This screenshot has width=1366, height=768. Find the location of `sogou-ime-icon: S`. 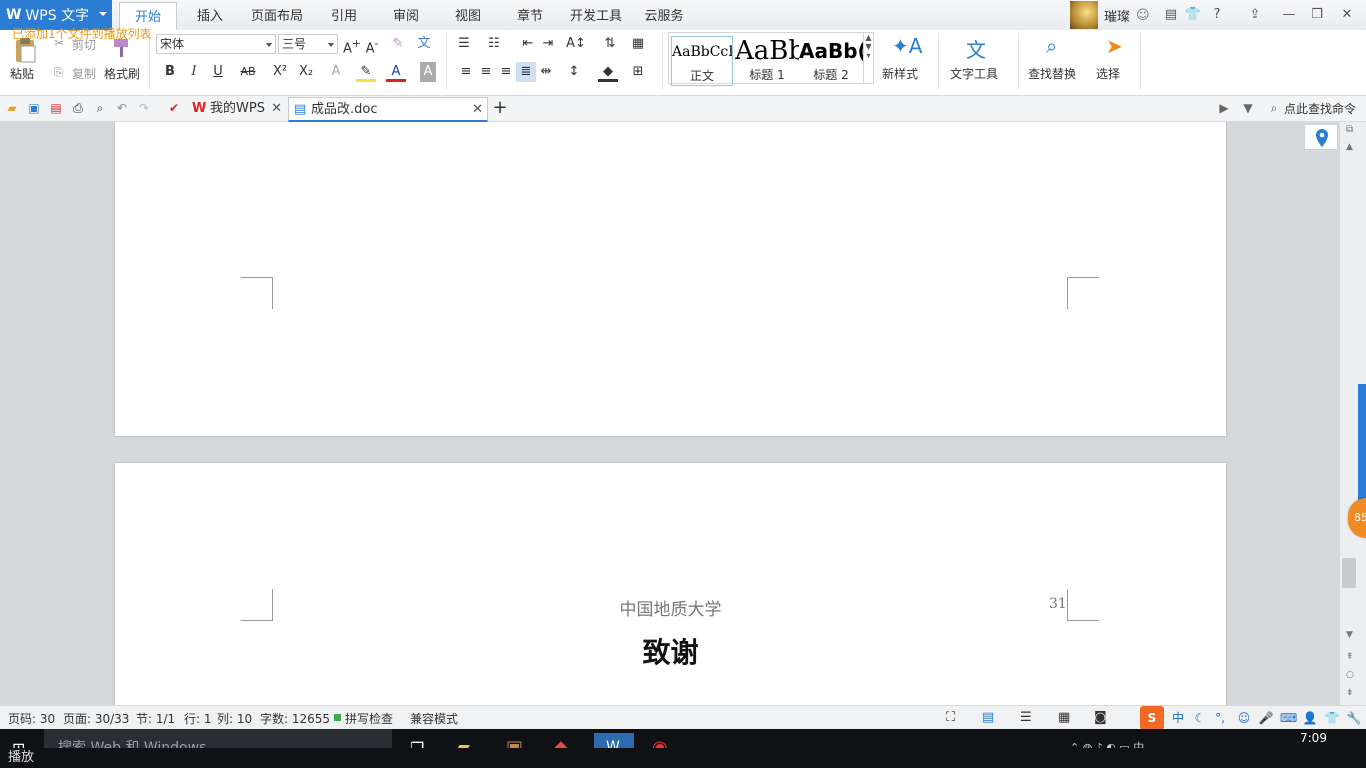

sogou-ime-icon: S is located at coordinates (1152, 718).